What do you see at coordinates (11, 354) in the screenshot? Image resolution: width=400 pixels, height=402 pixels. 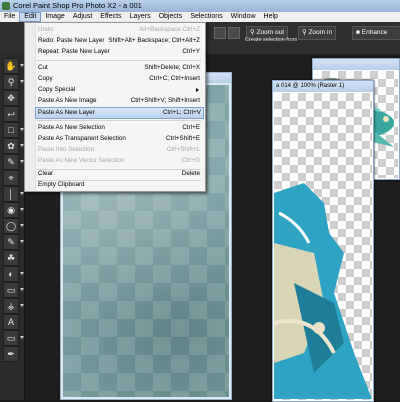 I see `pen-tool-icon: ✒` at bounding box center [11, 354].